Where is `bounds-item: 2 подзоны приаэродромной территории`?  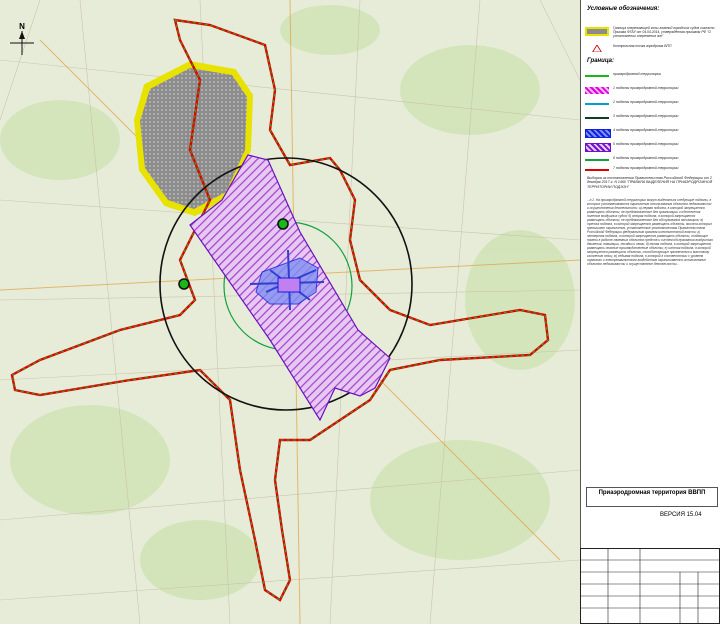
bounds-item: 2 подзоны приаэродромной территории is located at coordinates (652, 105).